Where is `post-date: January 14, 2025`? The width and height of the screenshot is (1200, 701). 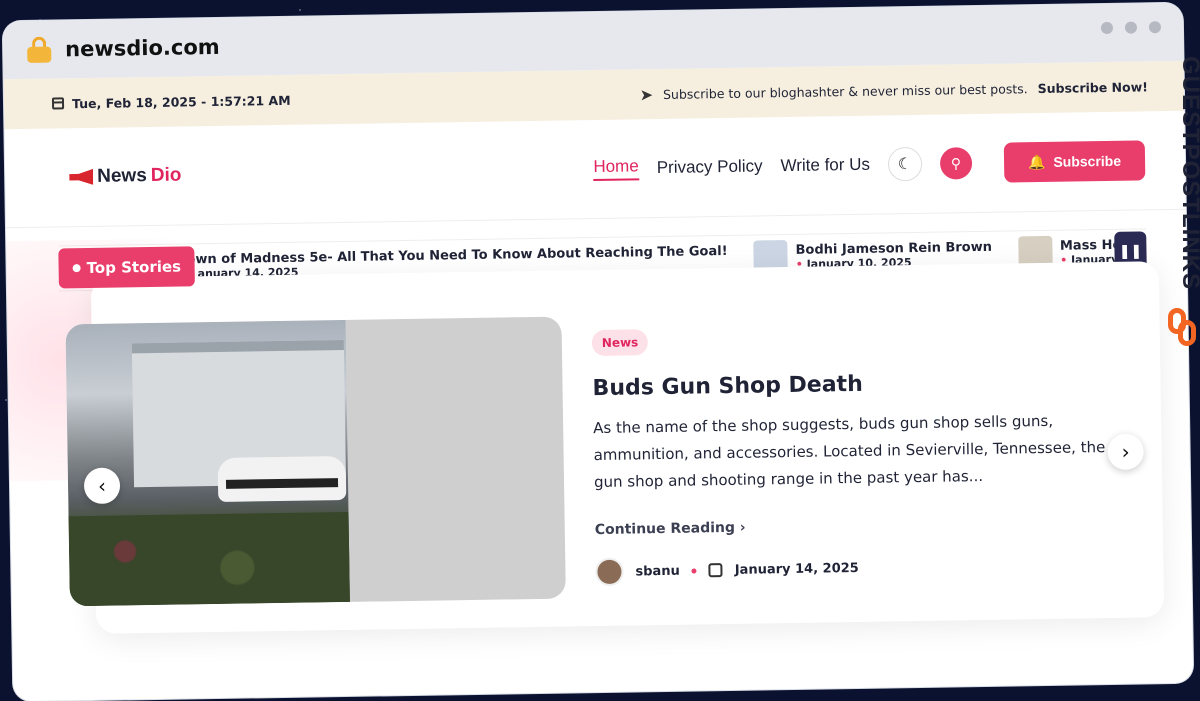
post-date: January 14, 2025 is located at coordinates (796, 569).